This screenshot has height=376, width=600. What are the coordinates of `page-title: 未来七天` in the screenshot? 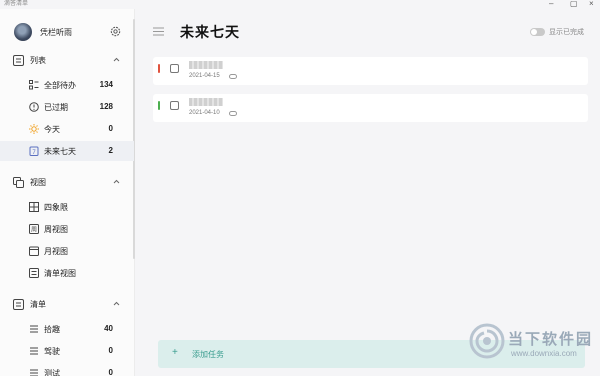 It's located at (210, 32).